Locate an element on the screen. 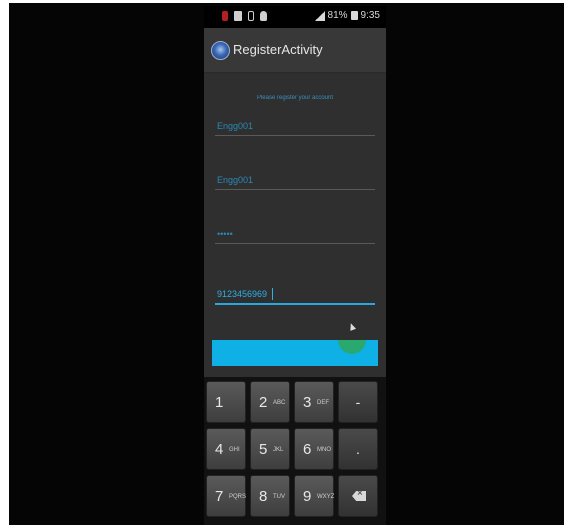 This screenshot has width=573, height=530. app-title: RegisterActivity is located at coordinates (278, 49).